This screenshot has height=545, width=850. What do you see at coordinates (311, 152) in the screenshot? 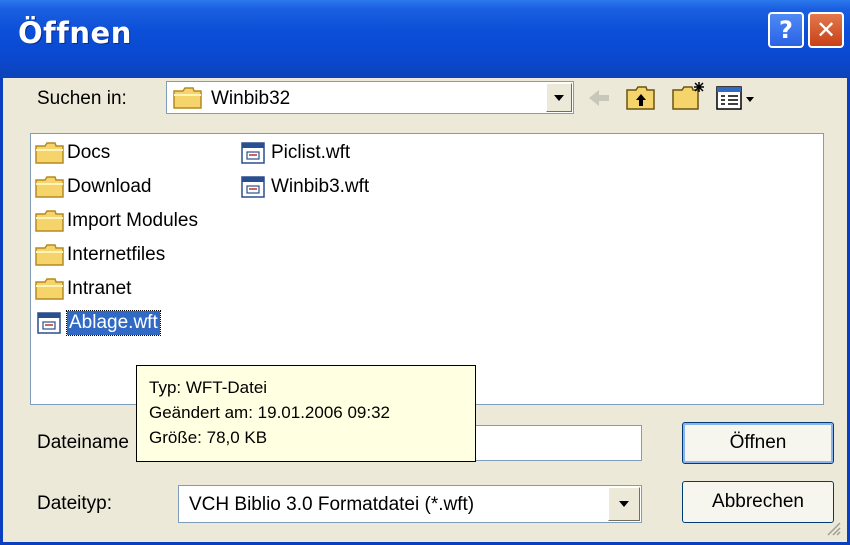
I see `file-name: Piclist.wft` at bounding box center [311, 152].